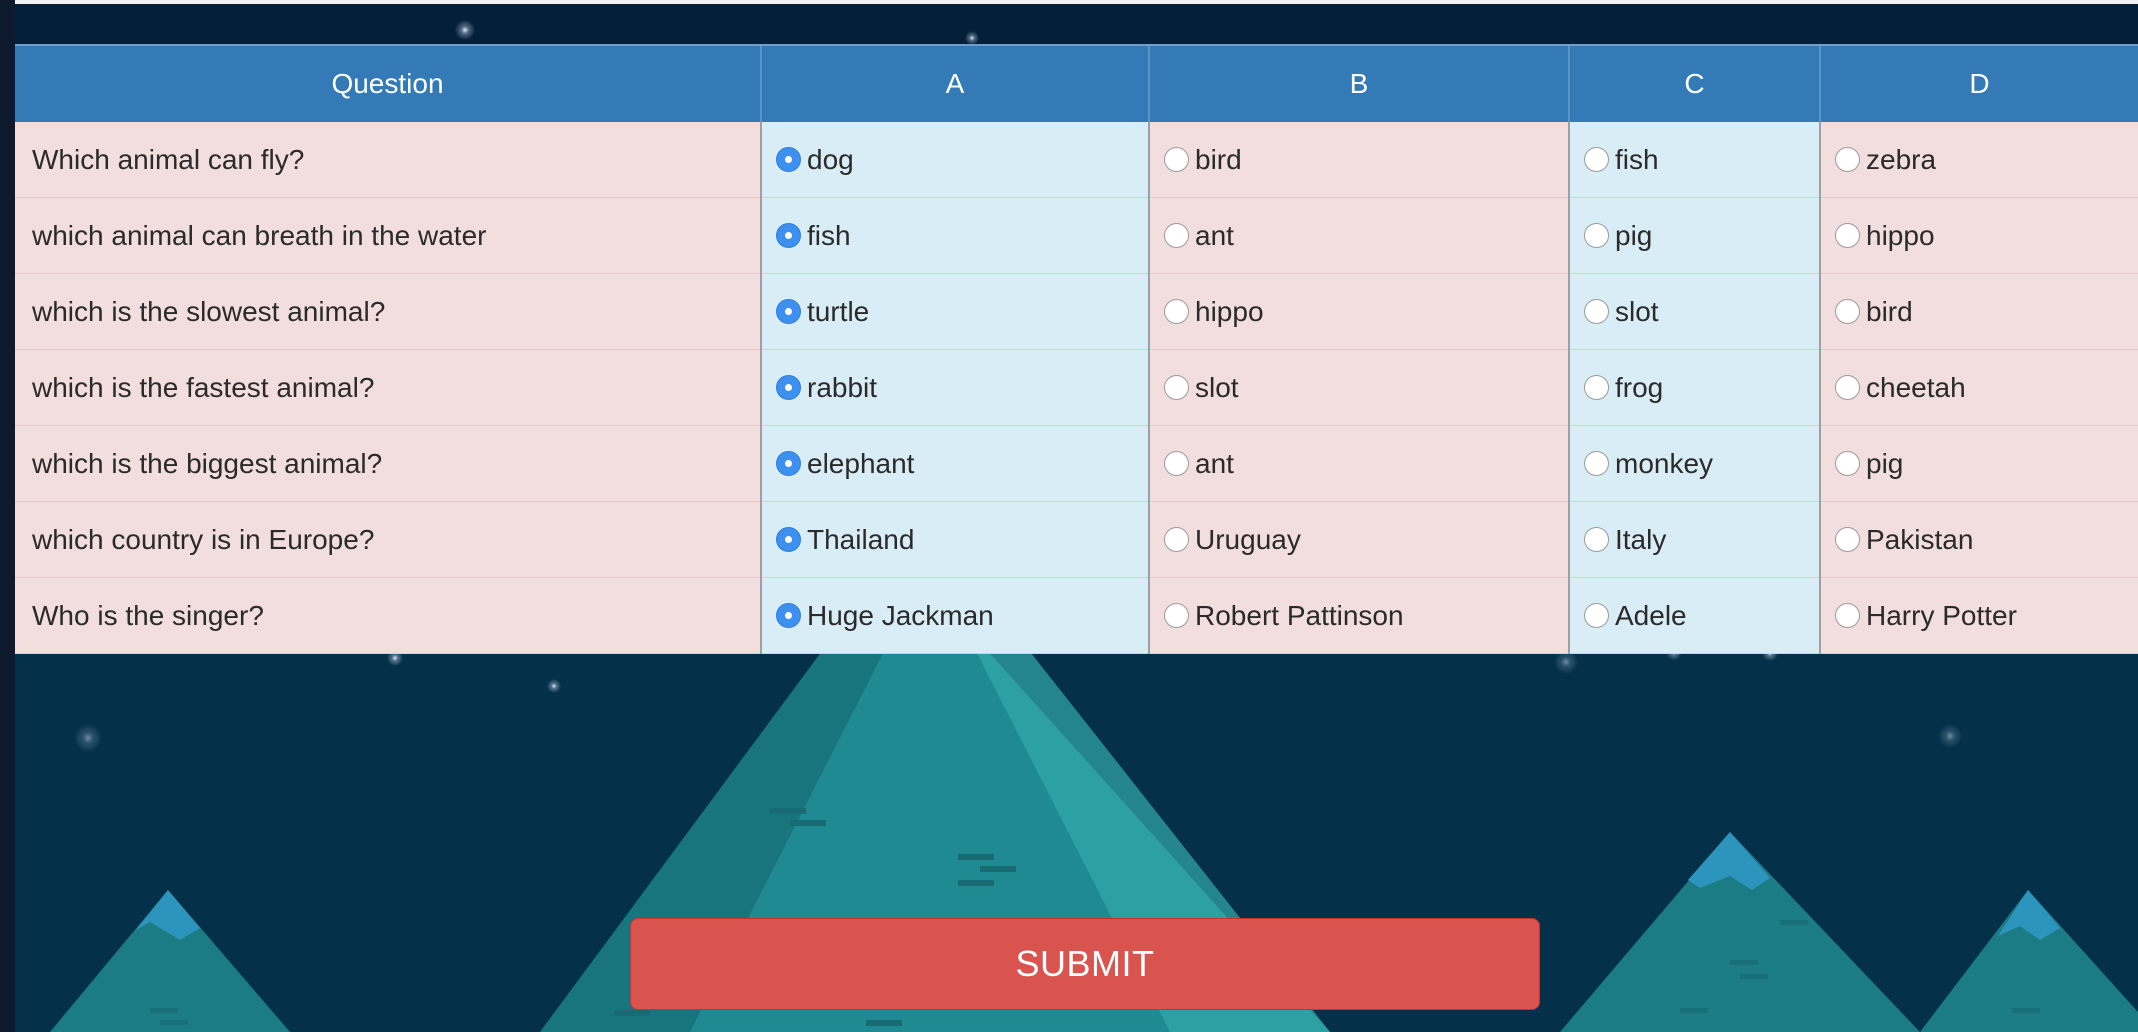 This screenshot has width=2138, height=1032. Describe the element at coordinates (954, 539) in the screenshot. I see `option-a-cell: Thailand` at that location.